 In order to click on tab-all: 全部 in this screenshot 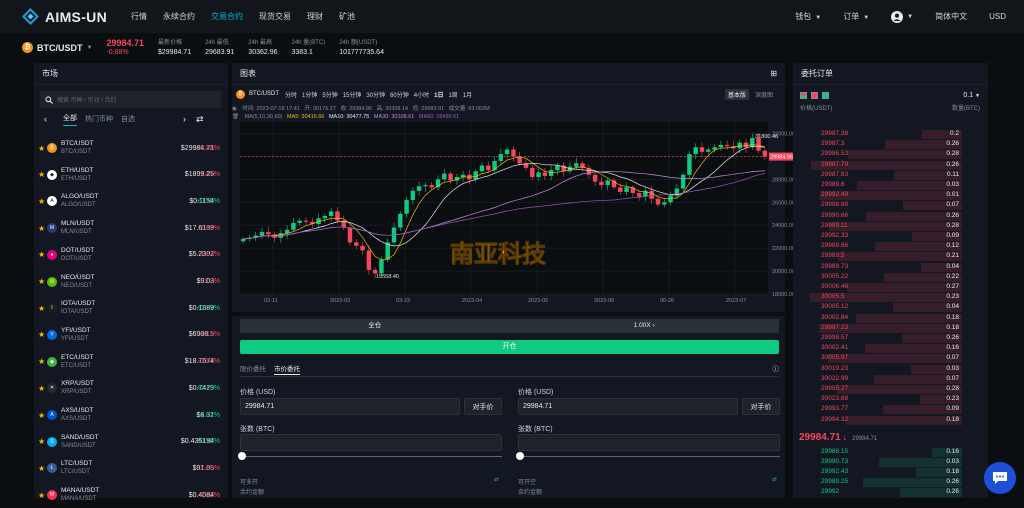, I will do `click(70, 119)`.